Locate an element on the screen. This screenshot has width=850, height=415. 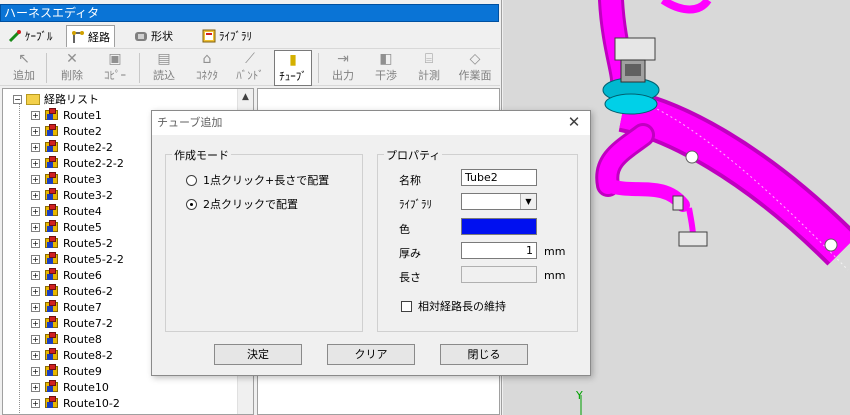
add-button: ↖ 追加 is located at coordinates (24, 68).